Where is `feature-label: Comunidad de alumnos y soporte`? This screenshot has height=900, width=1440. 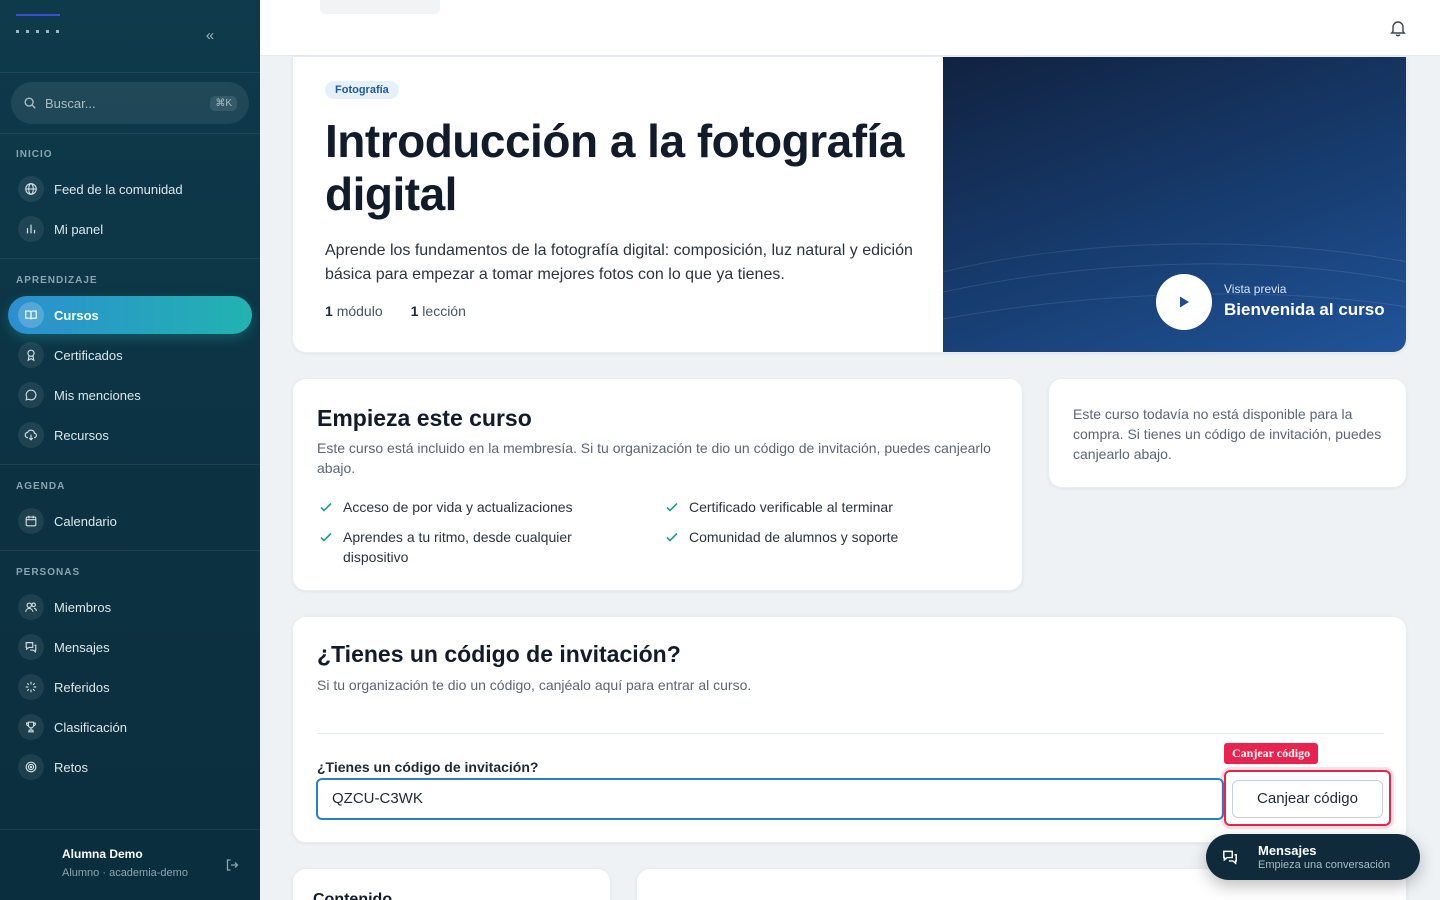
feature-label: Comunidad de alumnos y soporte is located at coordinates (794, 537).